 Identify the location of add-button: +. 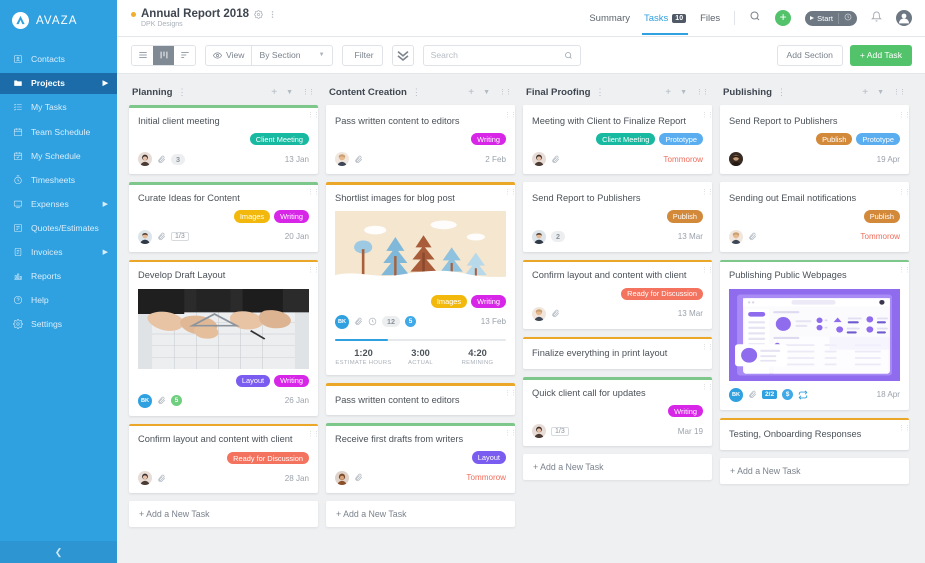
(783, 18).